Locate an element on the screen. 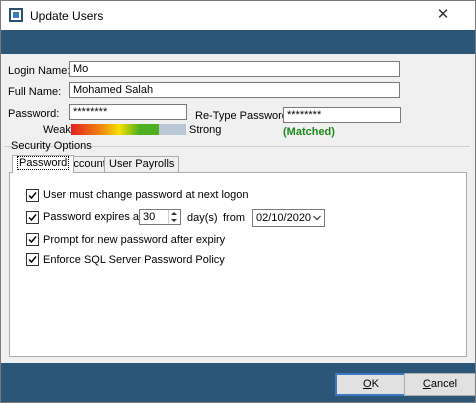  expiry-days-stepper: 30 is located at coordinates (160, 217).